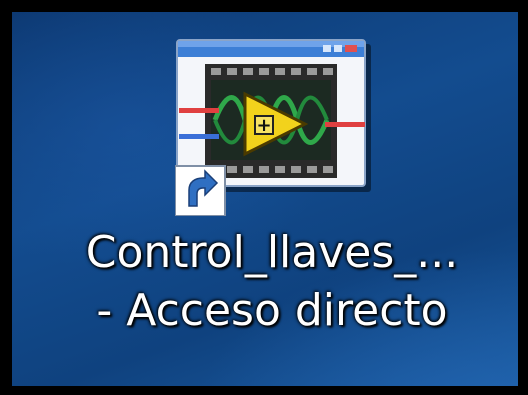 This screenshot has width=528, height=395. I want to click on close-glyph, so click(351, 48).